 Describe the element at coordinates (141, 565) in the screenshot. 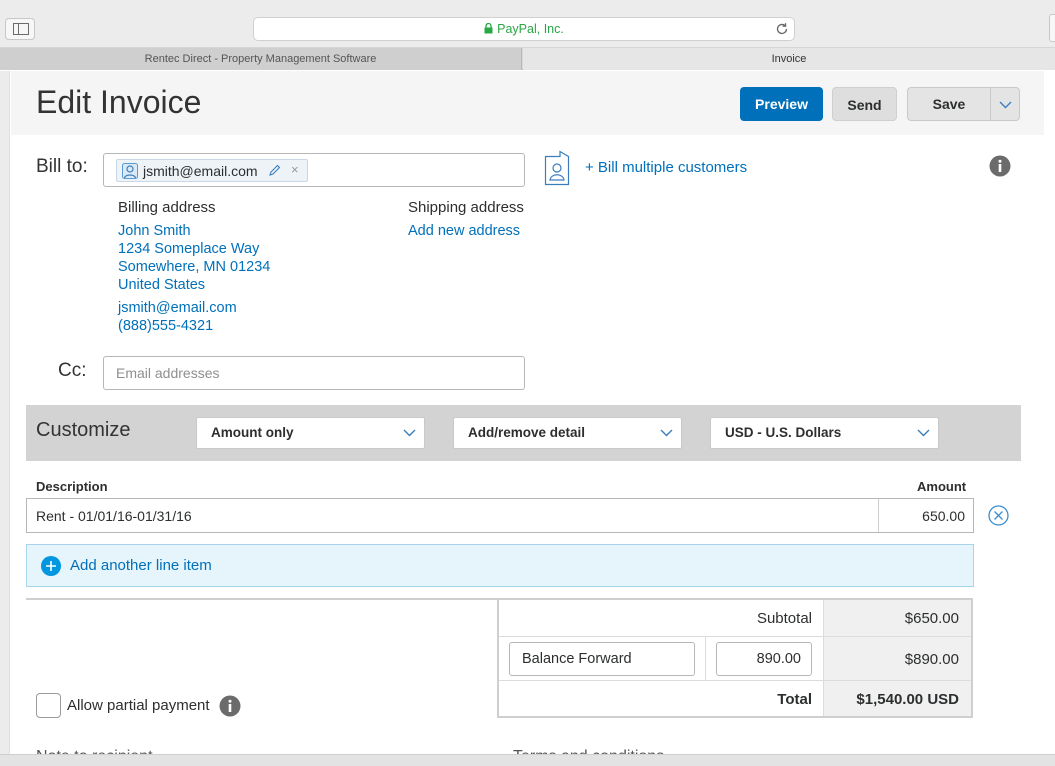

I see `add-line-item-label: Add another line item` at that location.